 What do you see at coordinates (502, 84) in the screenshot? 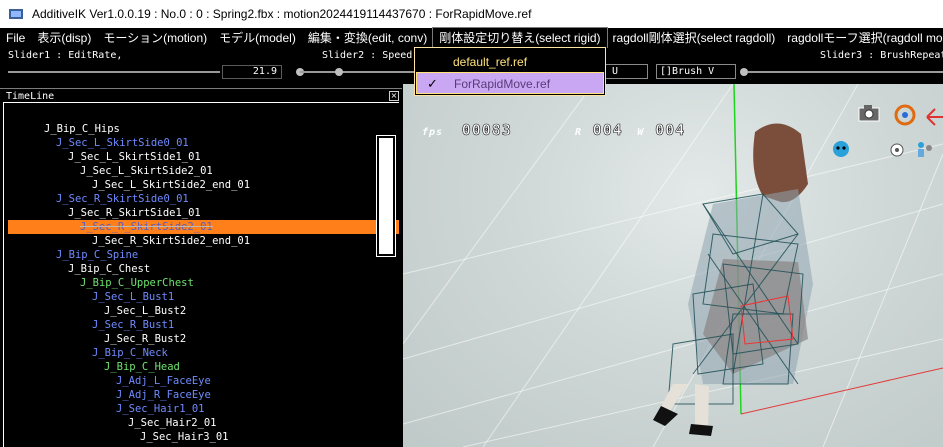
I see `dropdown-item-label: ForRapidMove.ref` at bounding box center [502, 84].